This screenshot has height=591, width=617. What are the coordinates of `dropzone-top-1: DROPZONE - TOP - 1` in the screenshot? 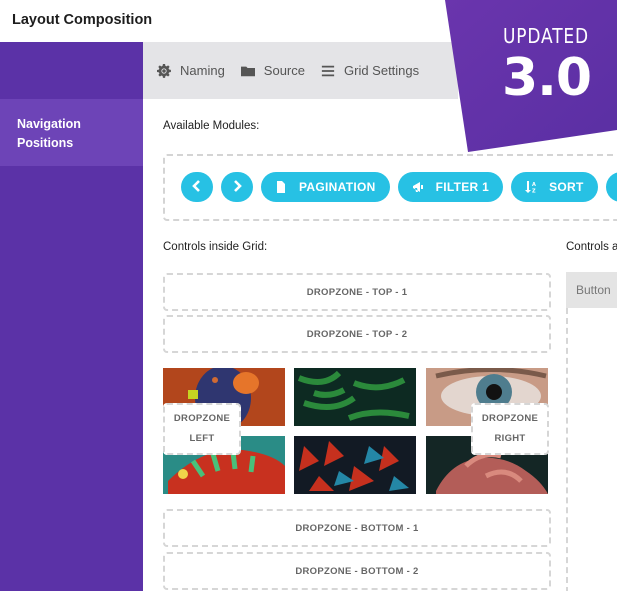 It's located at (357, 292).